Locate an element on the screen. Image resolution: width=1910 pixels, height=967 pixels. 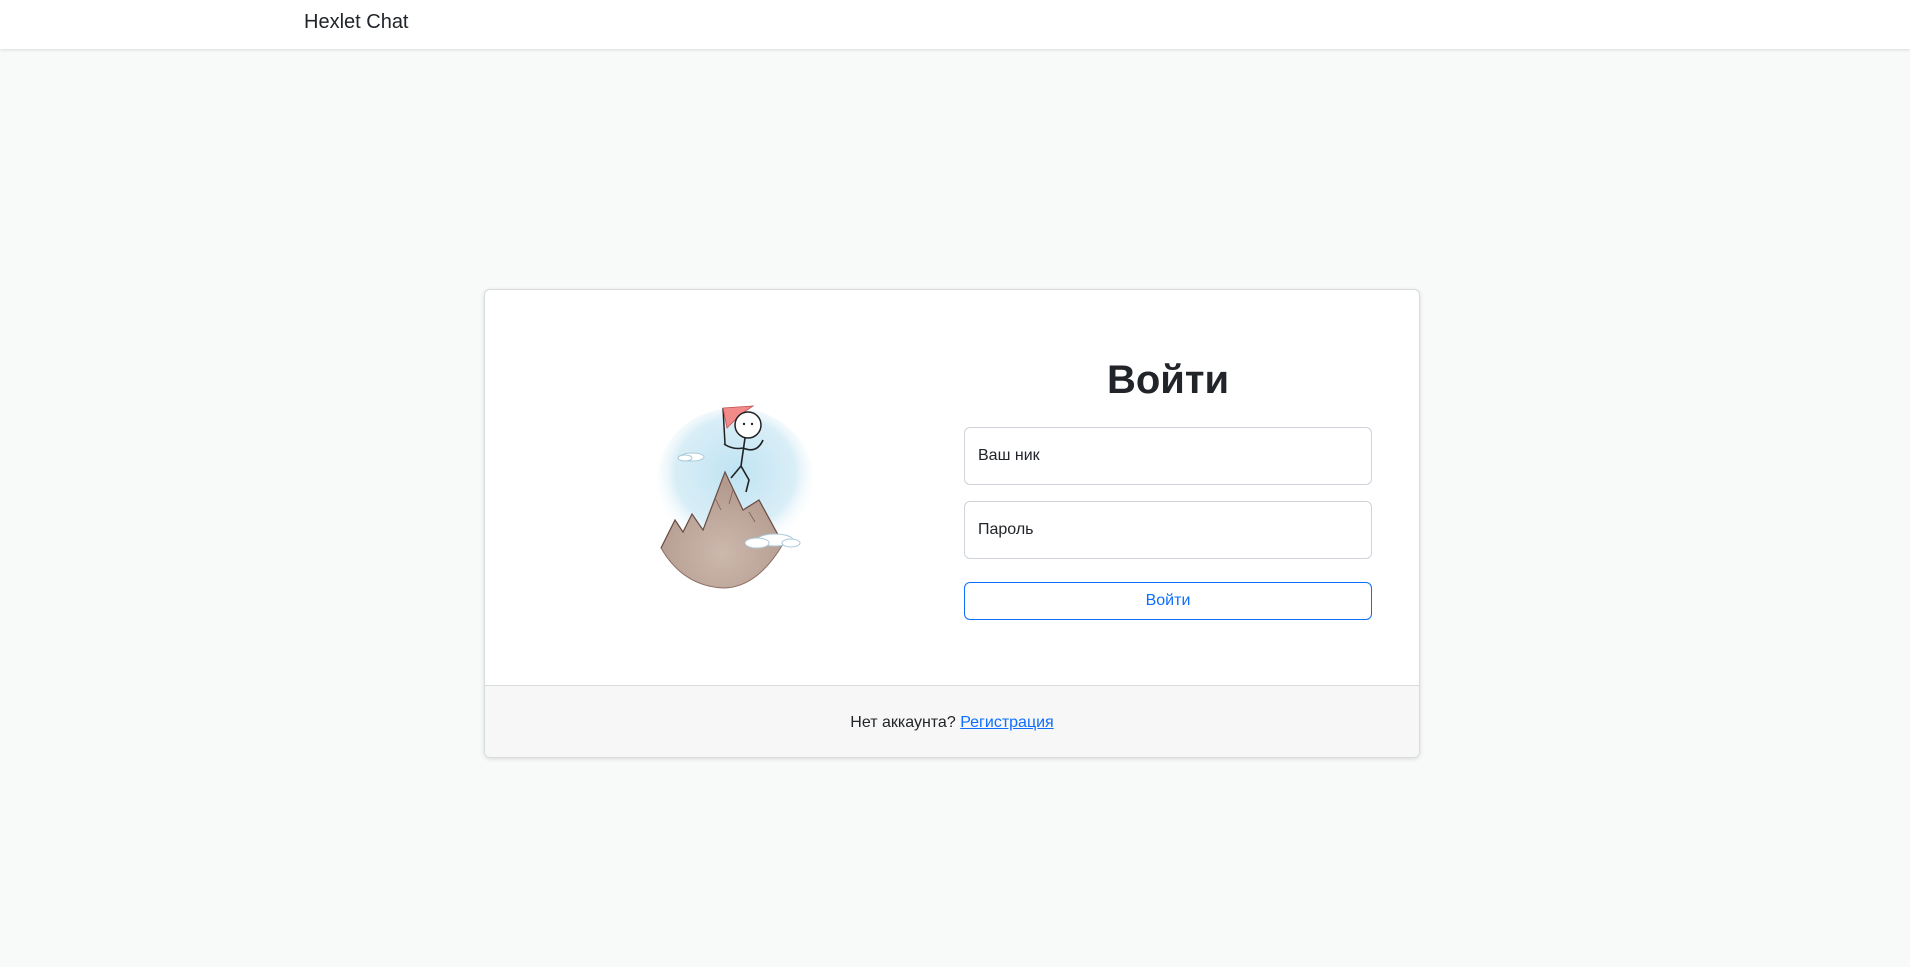
login-title: Войти is located at coordinates (1168, 380).